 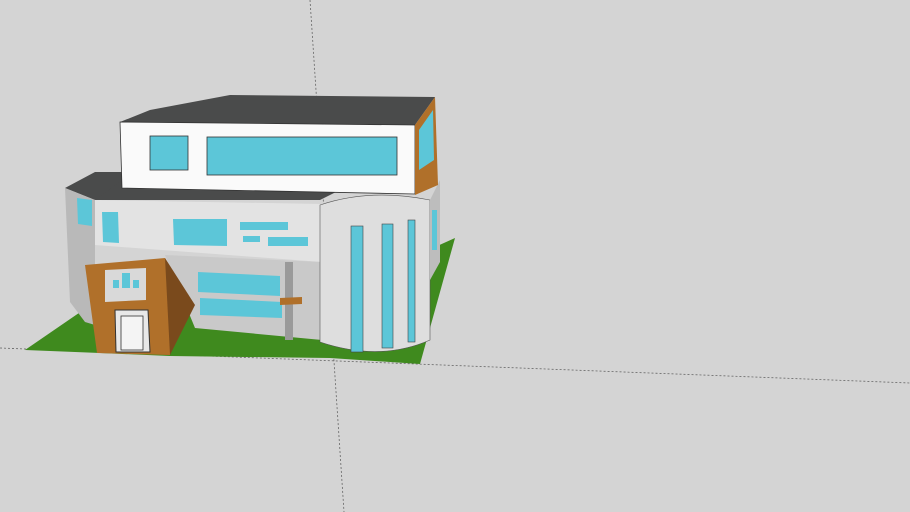 I want to click on right-side-window, so click(x=434, y=230).